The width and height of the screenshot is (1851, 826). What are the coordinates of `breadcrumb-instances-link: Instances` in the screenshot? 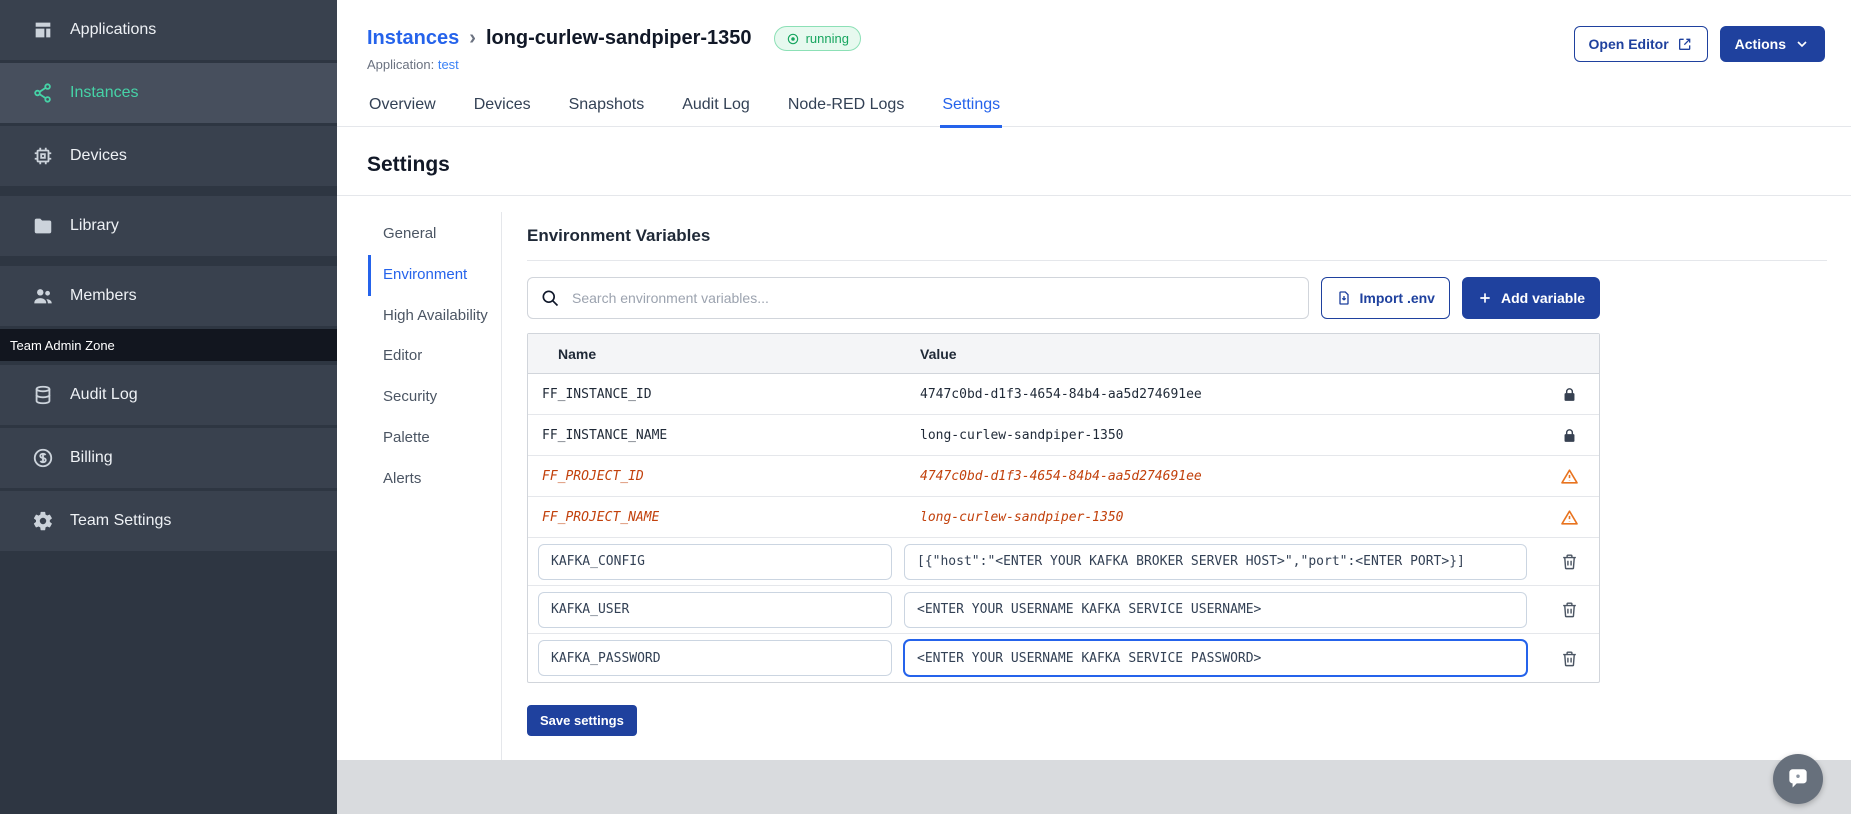 It's located at (413, 38).